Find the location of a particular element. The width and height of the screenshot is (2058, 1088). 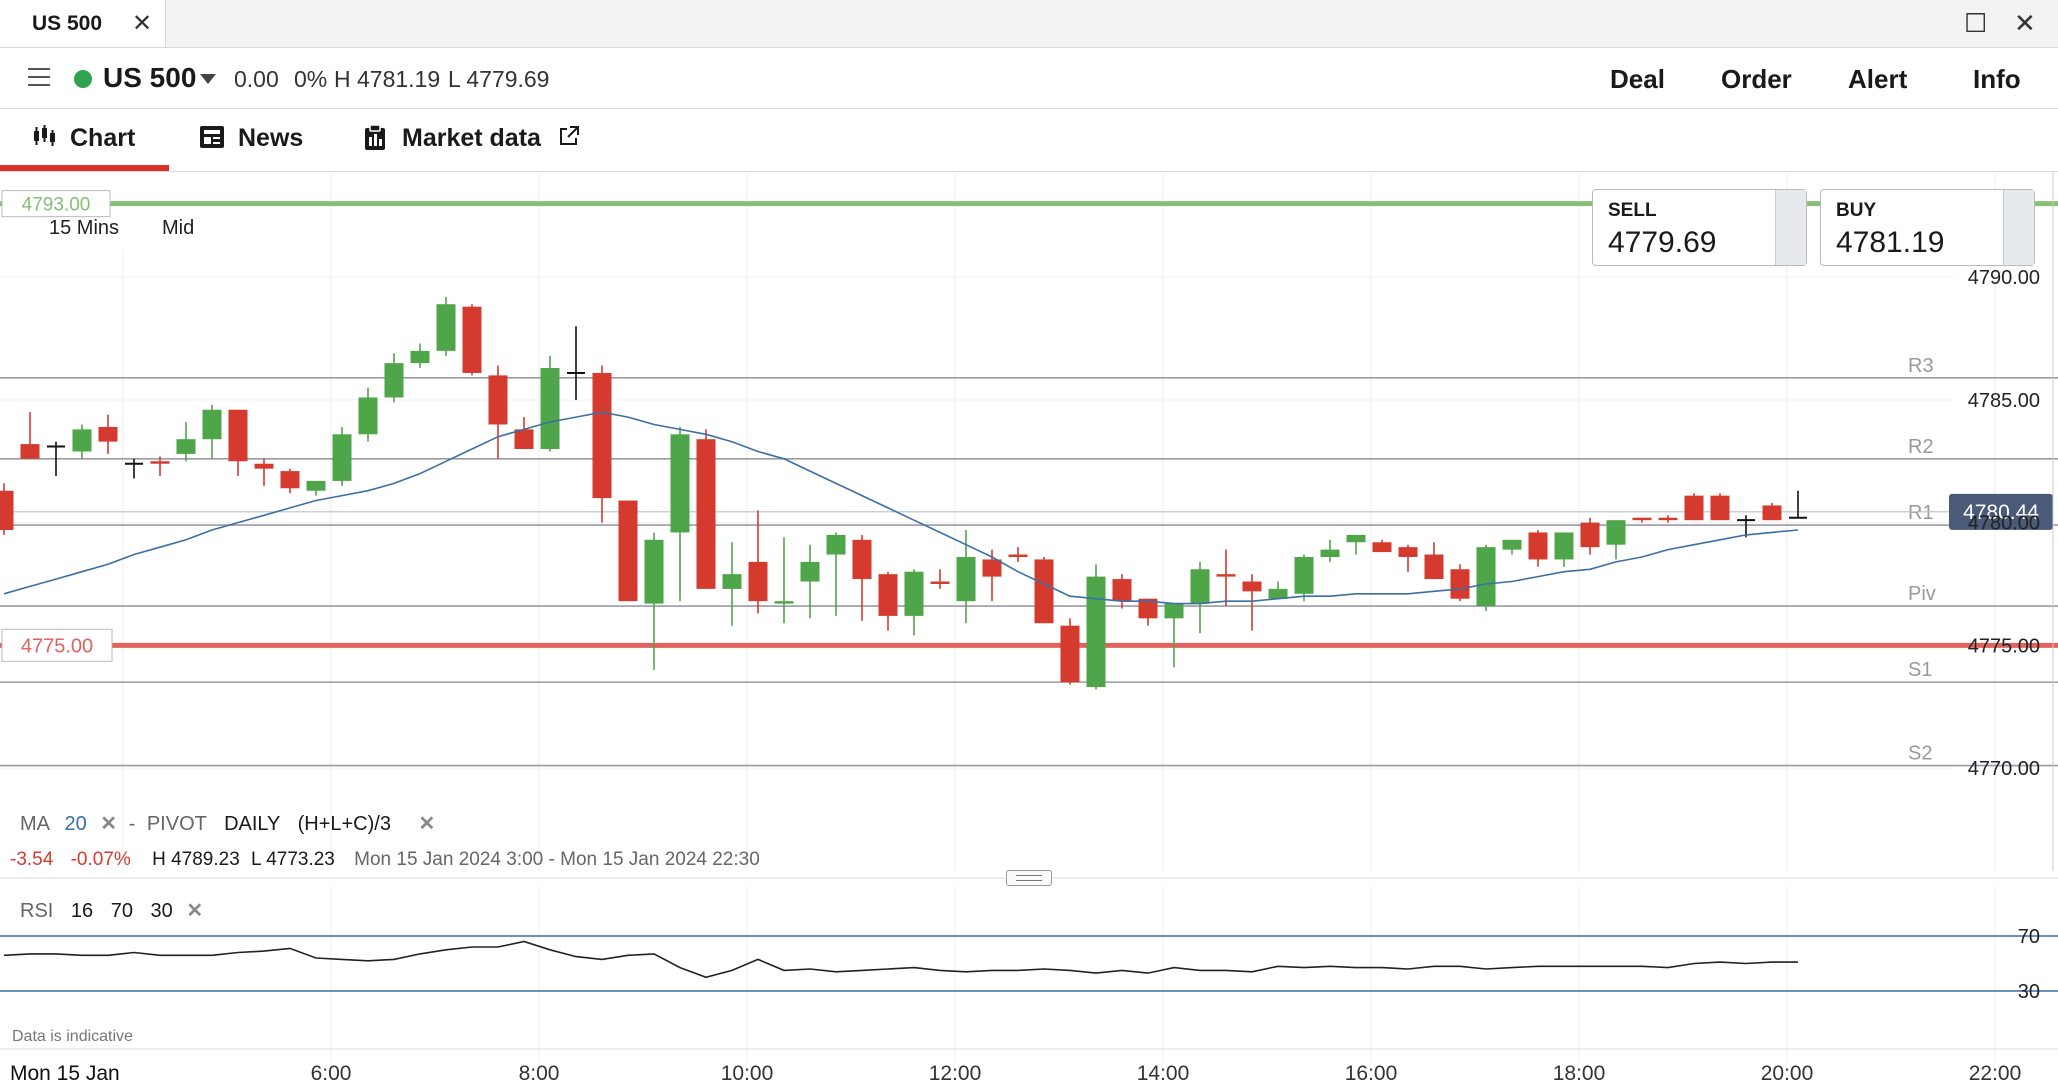

market-status-icon is located at coordinates (83, 79).